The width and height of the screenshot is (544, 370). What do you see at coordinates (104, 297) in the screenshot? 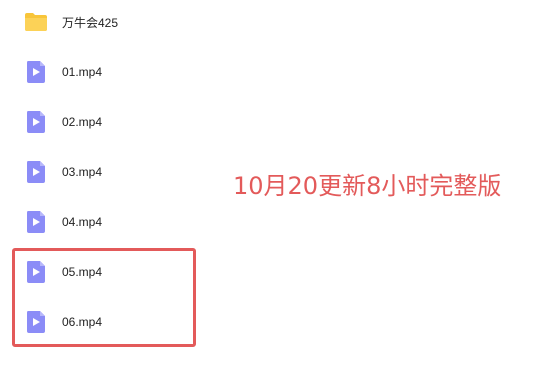
I see `highlight-box` at bounding box center [104, 297].